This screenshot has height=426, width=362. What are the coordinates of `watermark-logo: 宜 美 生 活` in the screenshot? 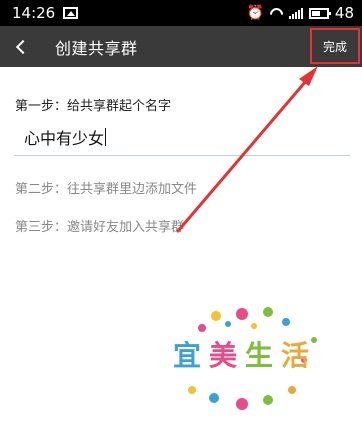 It's located at (244, 358).